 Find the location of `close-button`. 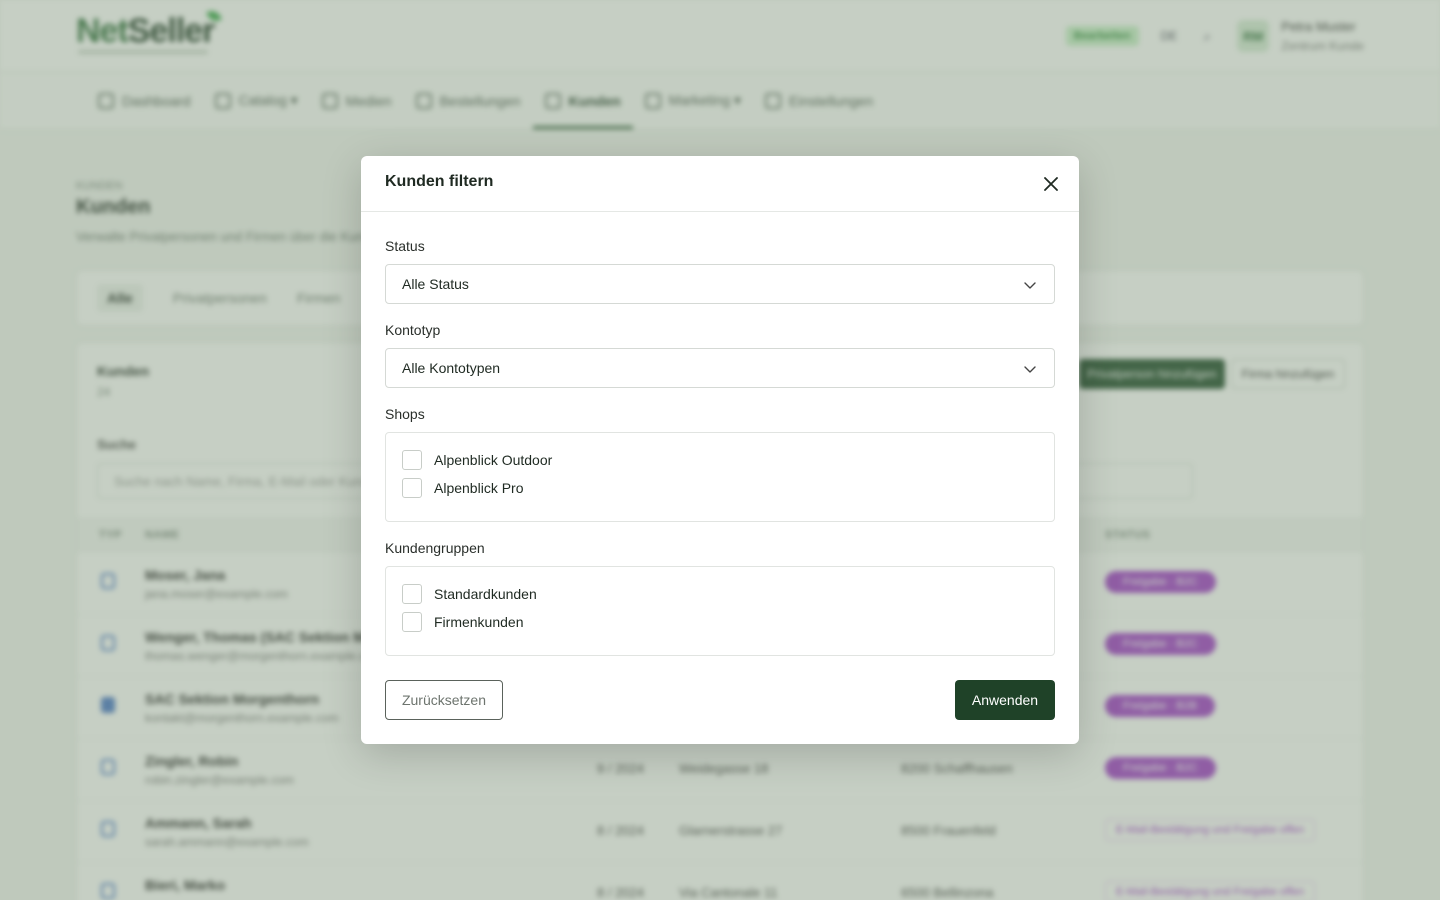

close-button is located at coordinates (1051, 184).